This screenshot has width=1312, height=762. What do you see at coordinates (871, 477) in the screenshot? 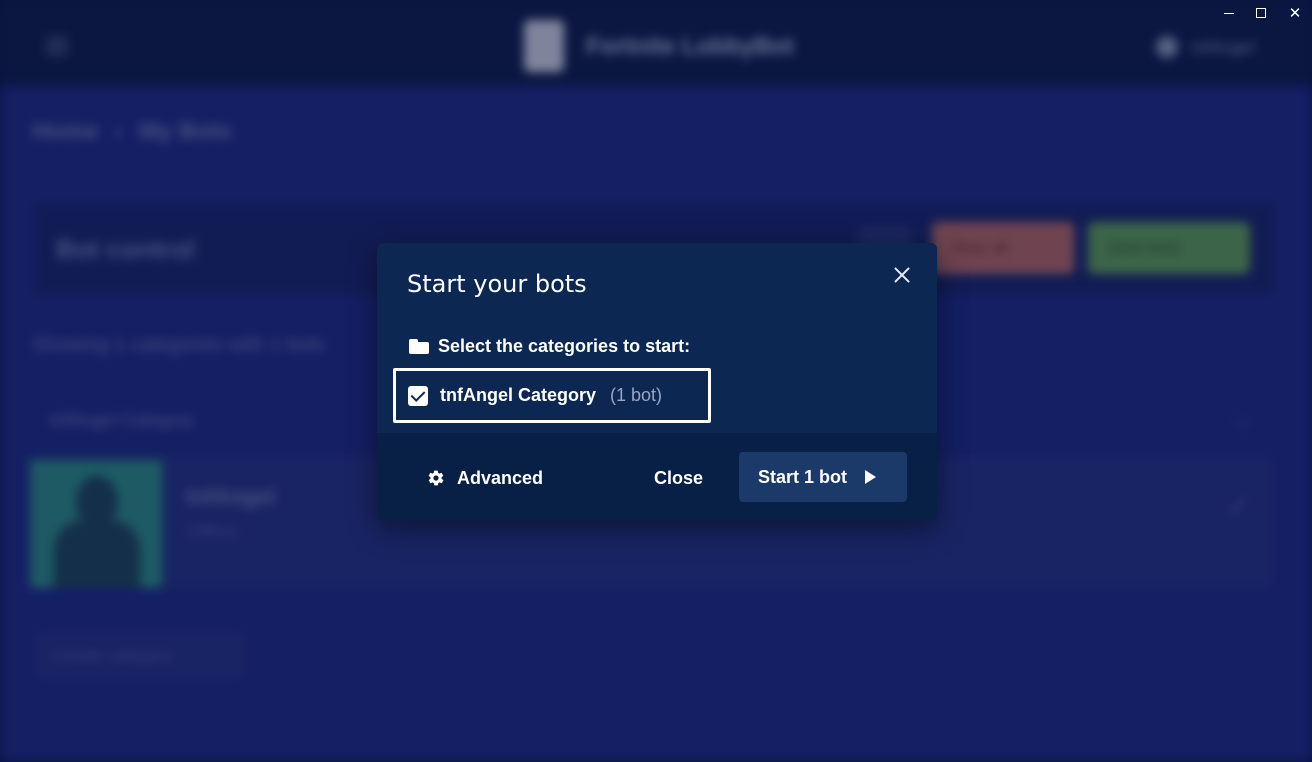
I see `play-icon` at bounding box center [871, 477].